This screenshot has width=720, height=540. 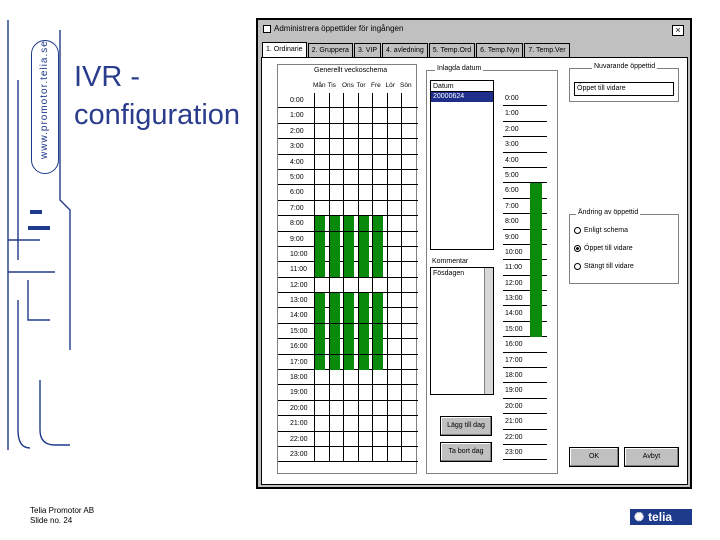 I want to click on radio-option: Öppet till vidare, so click(x=603, y=249).